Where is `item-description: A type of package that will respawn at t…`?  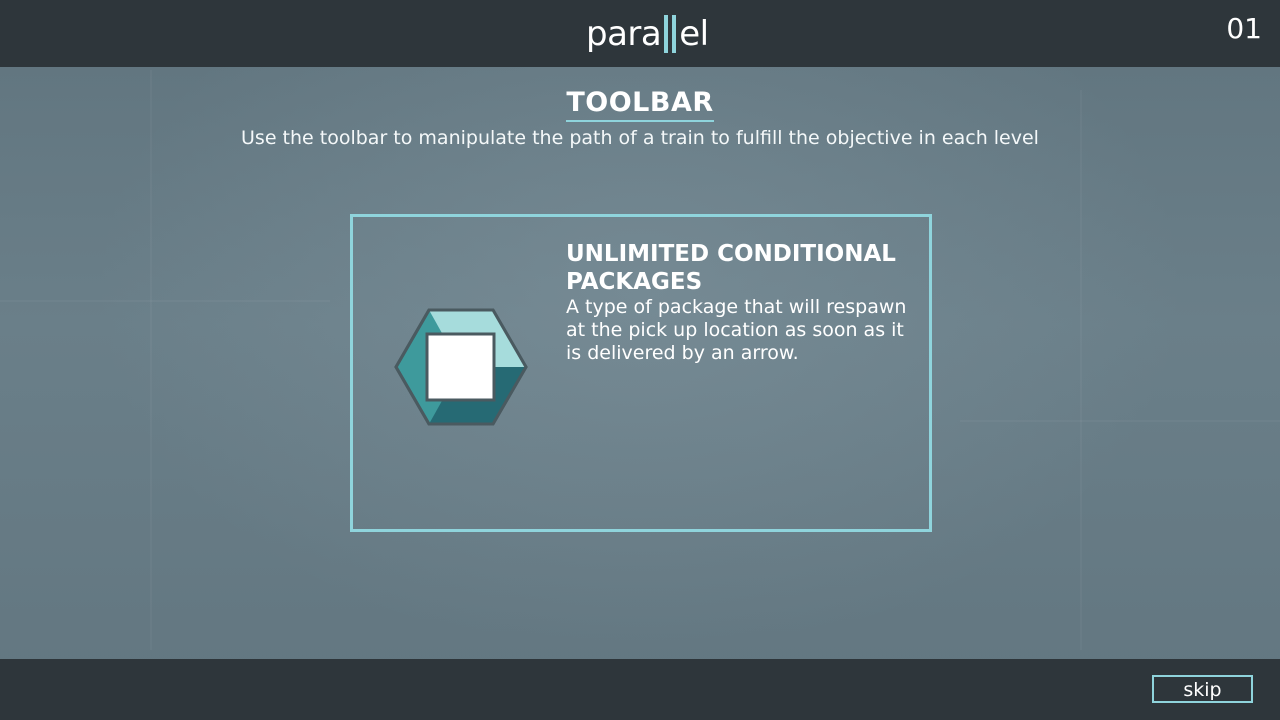 item-description: A type of package that will respawn at t… is located at coordinates (736, 330).